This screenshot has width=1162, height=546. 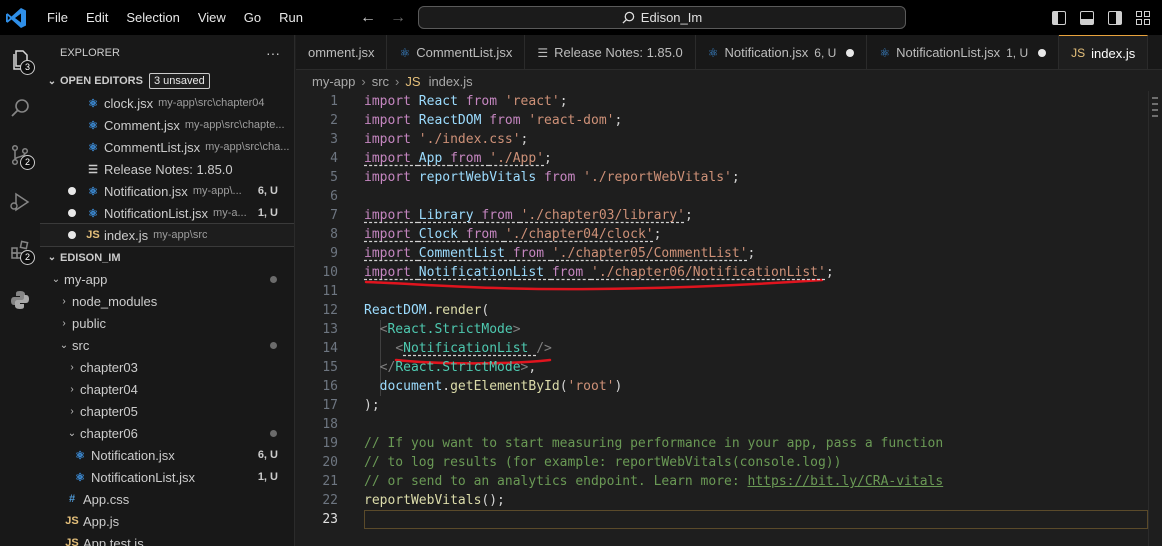 I want to click on tab-release-notes-1-85-0: ☰ Release Notes: 1.85.0, so click(x=610, y=52).